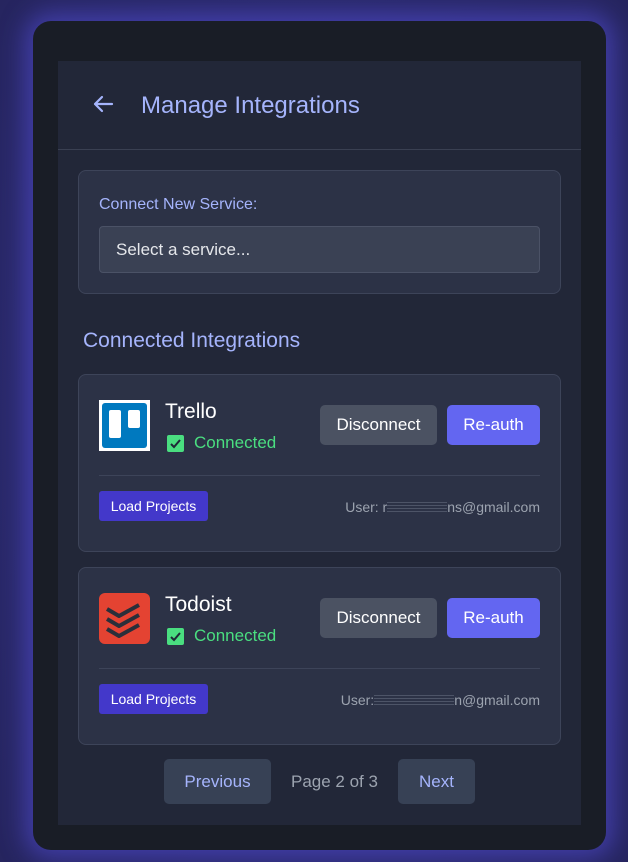  I want to click on previous-page-button: Previous, so click(217, 781).